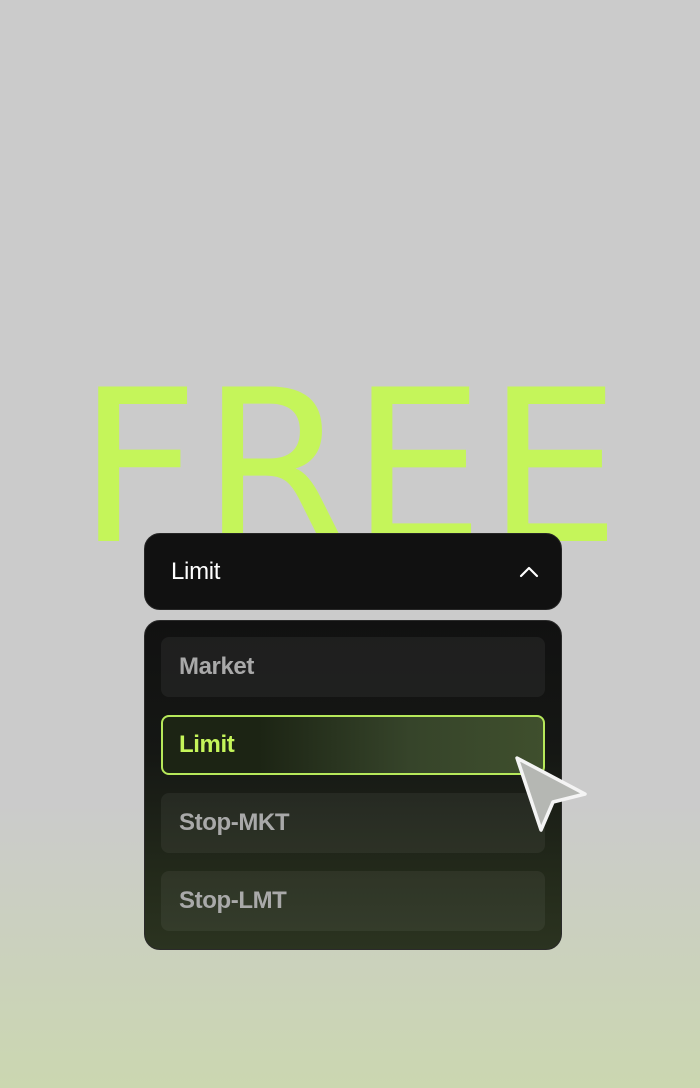 Image resolution: width=700 pixels, height=1088 pixels. What do you see at coordinates (353, 823) in the screenshot?
I see `option-stop-mkt: Stop-MKT` at bounding box center [353, 823].